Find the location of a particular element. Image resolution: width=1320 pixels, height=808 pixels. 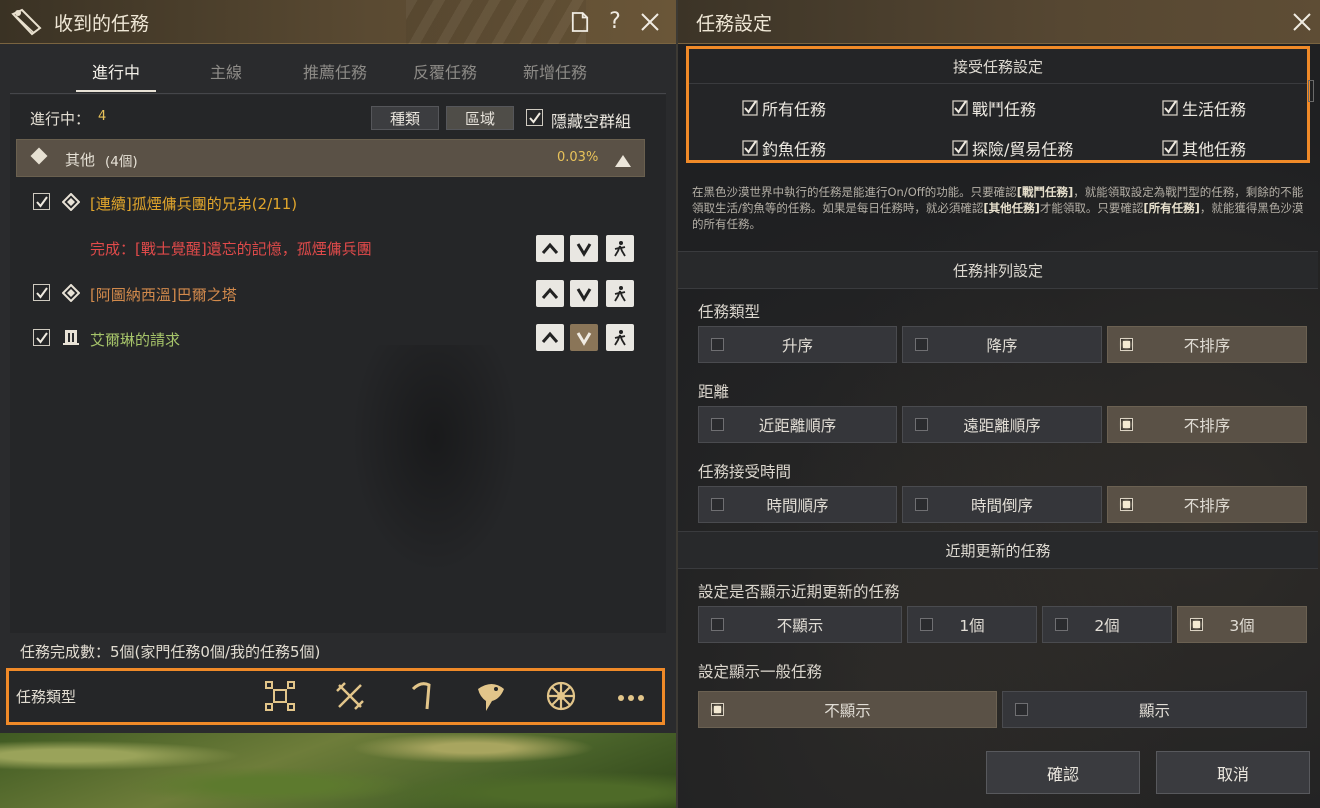

completion-count: 任務完成數：5個(家門任務0個/我的任務5個) is located at coordinates (170, 652).